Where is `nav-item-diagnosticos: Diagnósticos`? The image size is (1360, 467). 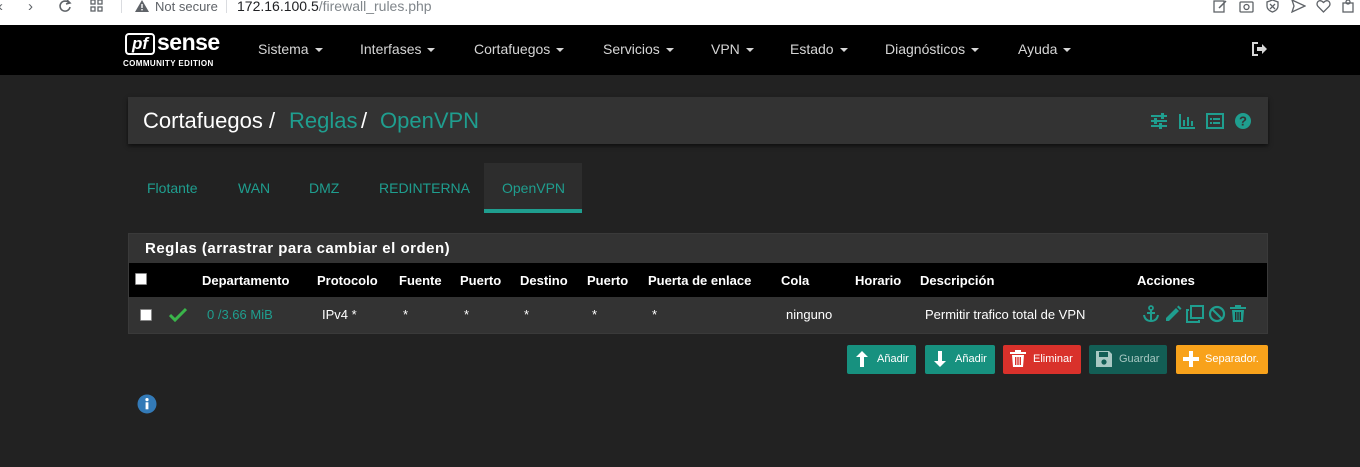
nav-item-diagnosticos: Diagnósticos is located at coordinates (932, 49).